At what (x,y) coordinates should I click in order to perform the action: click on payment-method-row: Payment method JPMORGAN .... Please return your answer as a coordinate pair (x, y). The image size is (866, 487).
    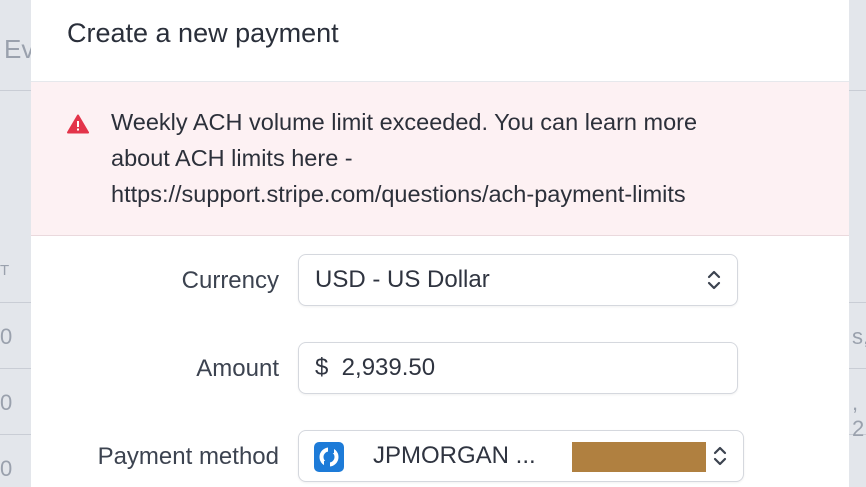
    Looking at the image, I should click on (440, 457).